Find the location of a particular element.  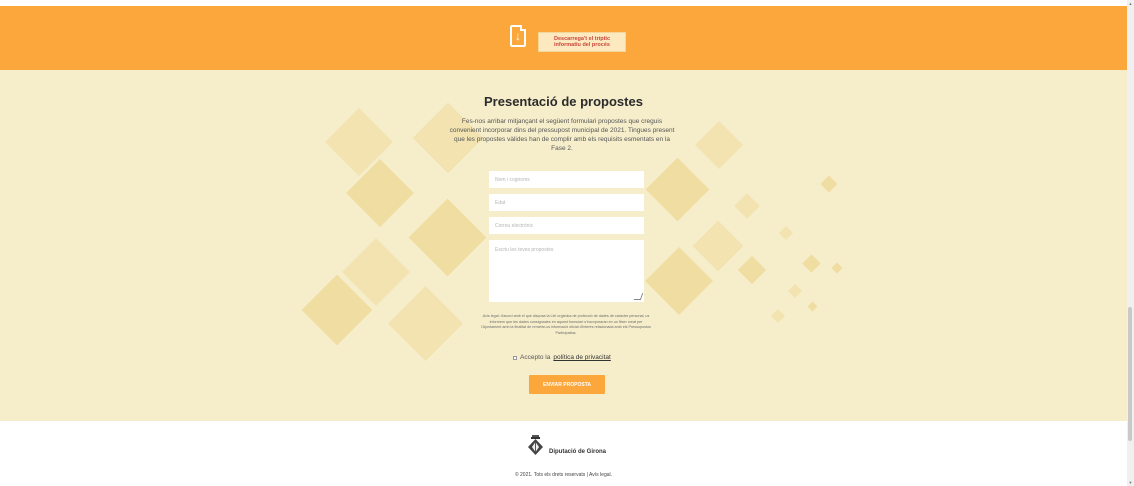

scroll-up-icon: ▲ is located at coordinates (1130, 3).